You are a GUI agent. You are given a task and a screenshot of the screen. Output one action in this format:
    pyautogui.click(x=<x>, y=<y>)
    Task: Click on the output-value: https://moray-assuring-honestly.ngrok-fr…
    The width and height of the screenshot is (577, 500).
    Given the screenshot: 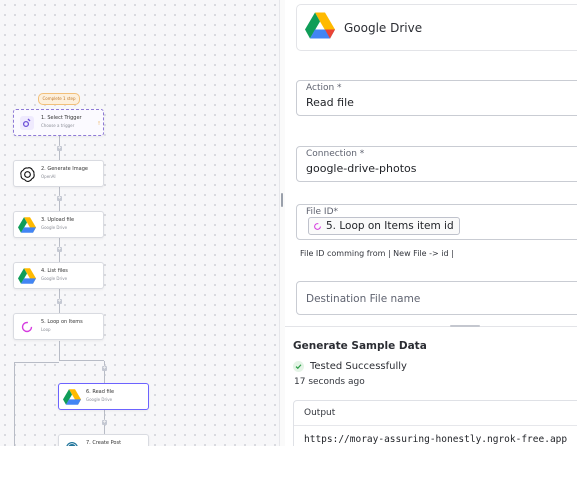 What is the action you would take?
    pyautogui.click(x=436, y=439)
    